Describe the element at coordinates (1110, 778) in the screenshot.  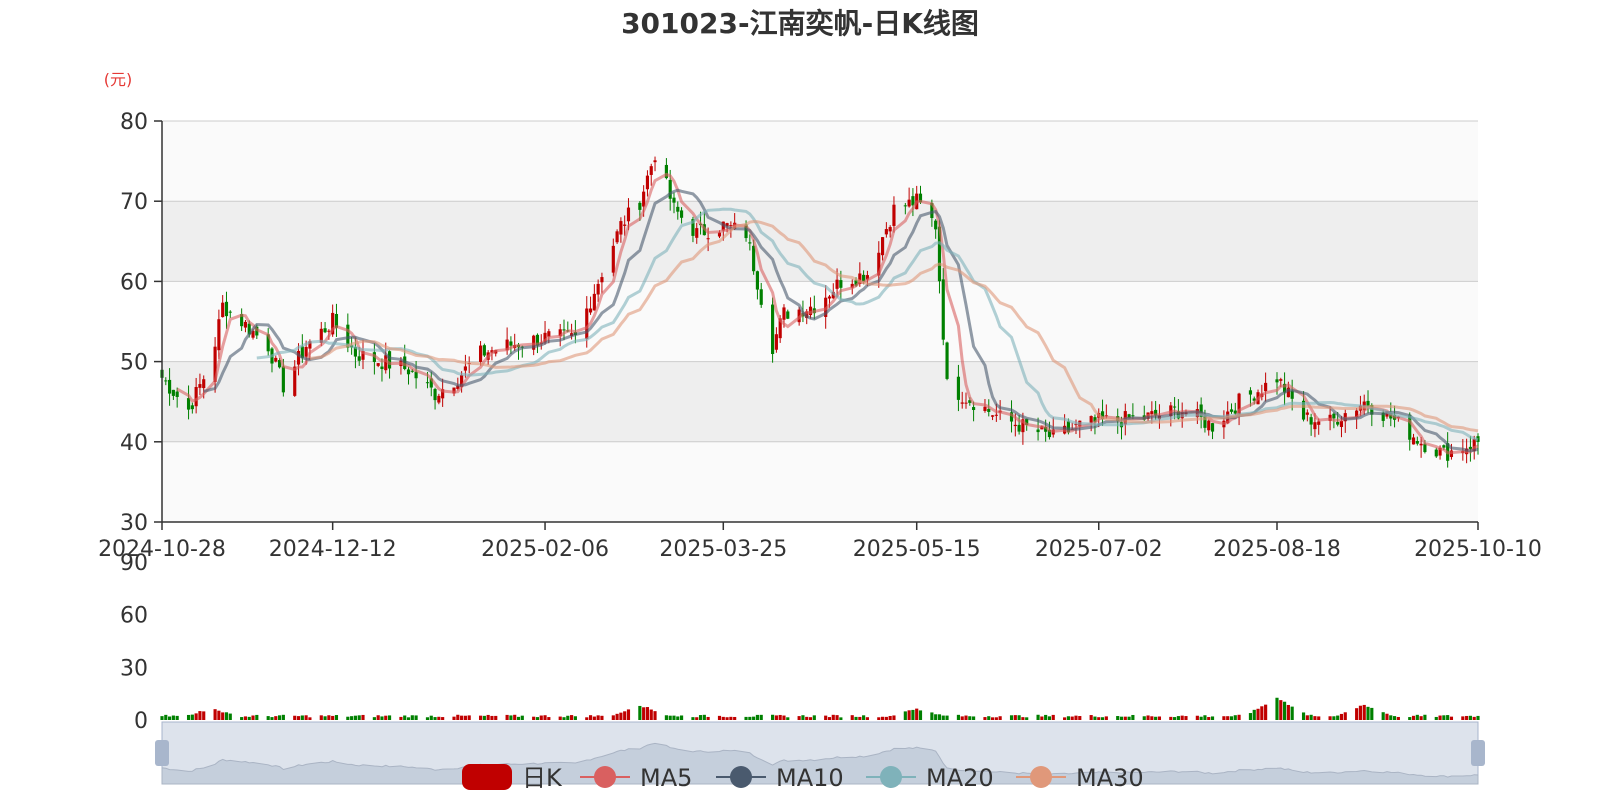
I see `legend-label: MA30` at that location.